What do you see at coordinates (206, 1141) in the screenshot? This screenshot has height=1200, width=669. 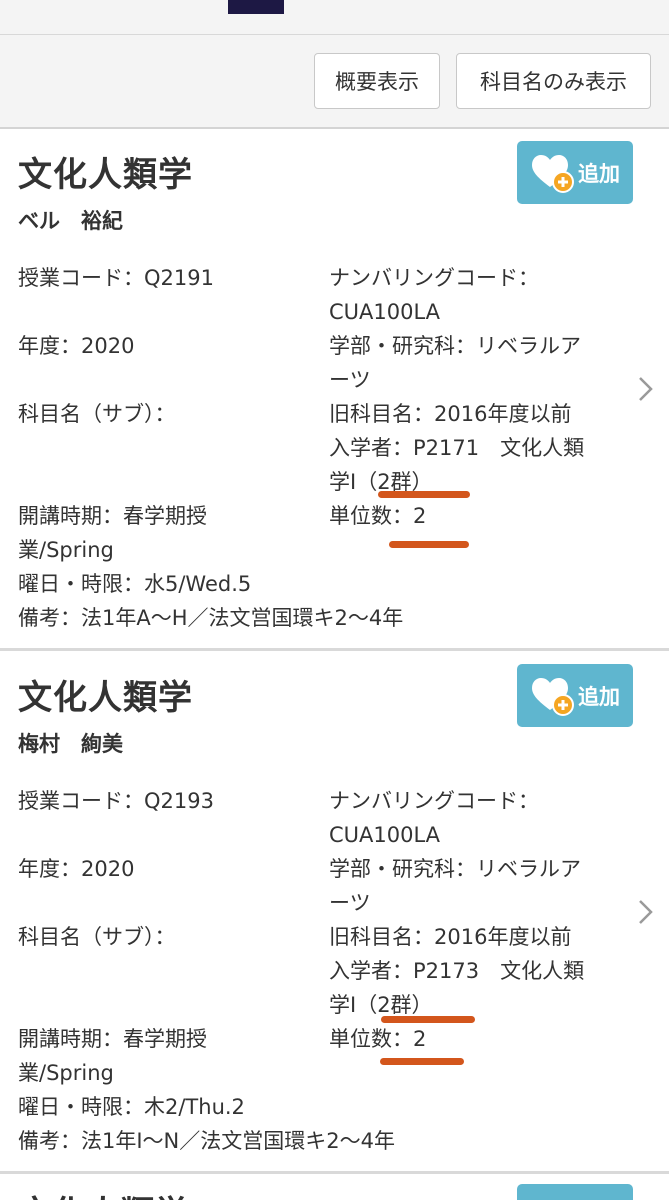 I see `remarks: 備考：法1年I〜N／法文営国環キ2〜4年` at bounding box center [206, 1141].